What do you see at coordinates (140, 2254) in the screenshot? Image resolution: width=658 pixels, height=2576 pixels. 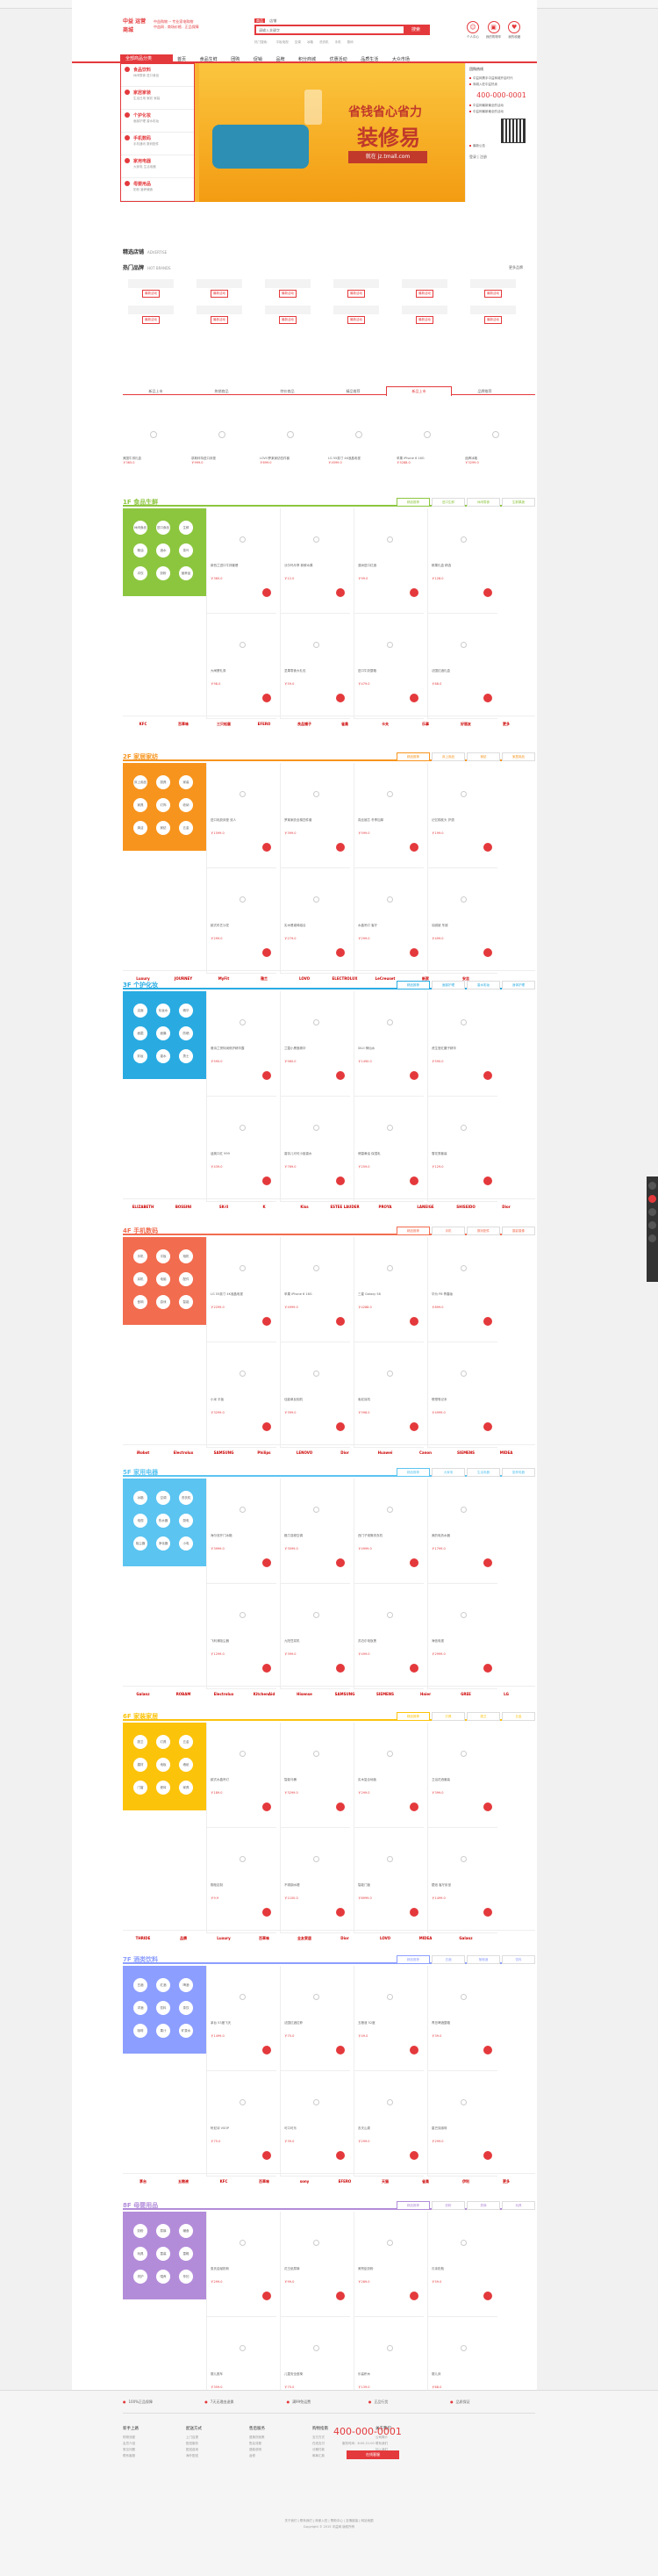 I see `category-circle: 玩具` at bounding box center [140, 2254].